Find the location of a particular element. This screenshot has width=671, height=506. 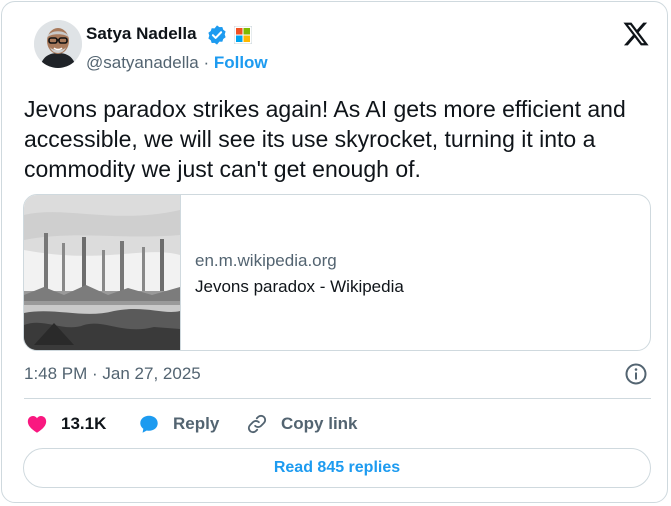

copy-link-button: Copy link is located at coordinates (302, 424).